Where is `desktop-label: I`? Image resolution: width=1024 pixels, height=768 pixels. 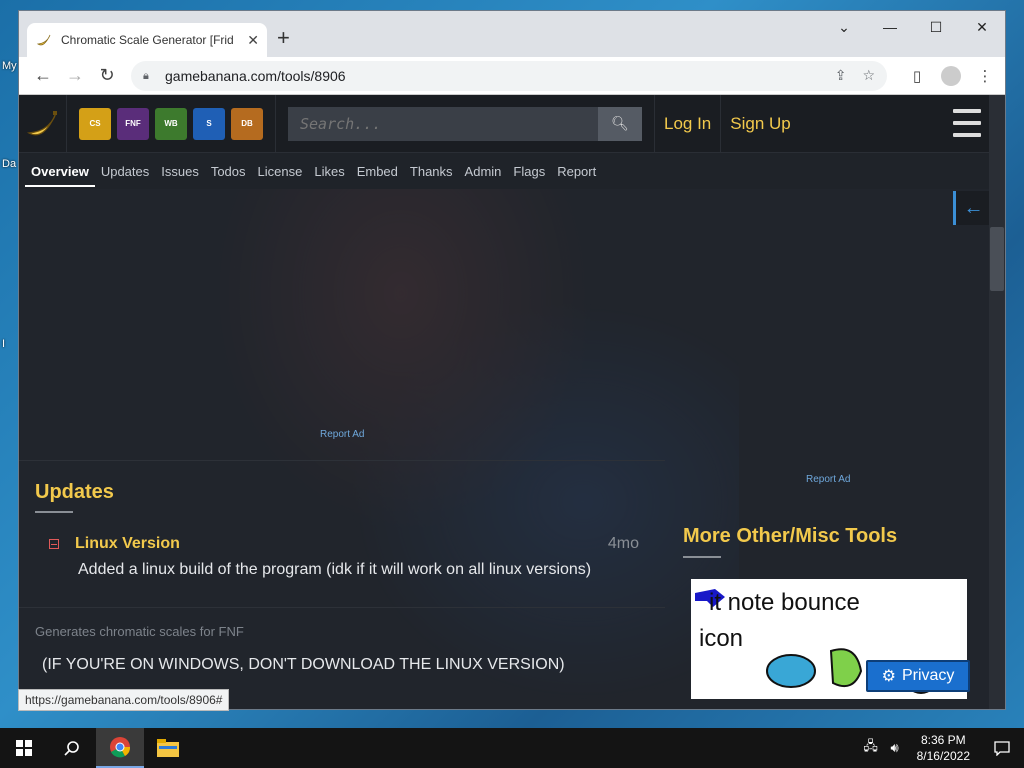
desktop-label: I is located at coordinates (4, 344).